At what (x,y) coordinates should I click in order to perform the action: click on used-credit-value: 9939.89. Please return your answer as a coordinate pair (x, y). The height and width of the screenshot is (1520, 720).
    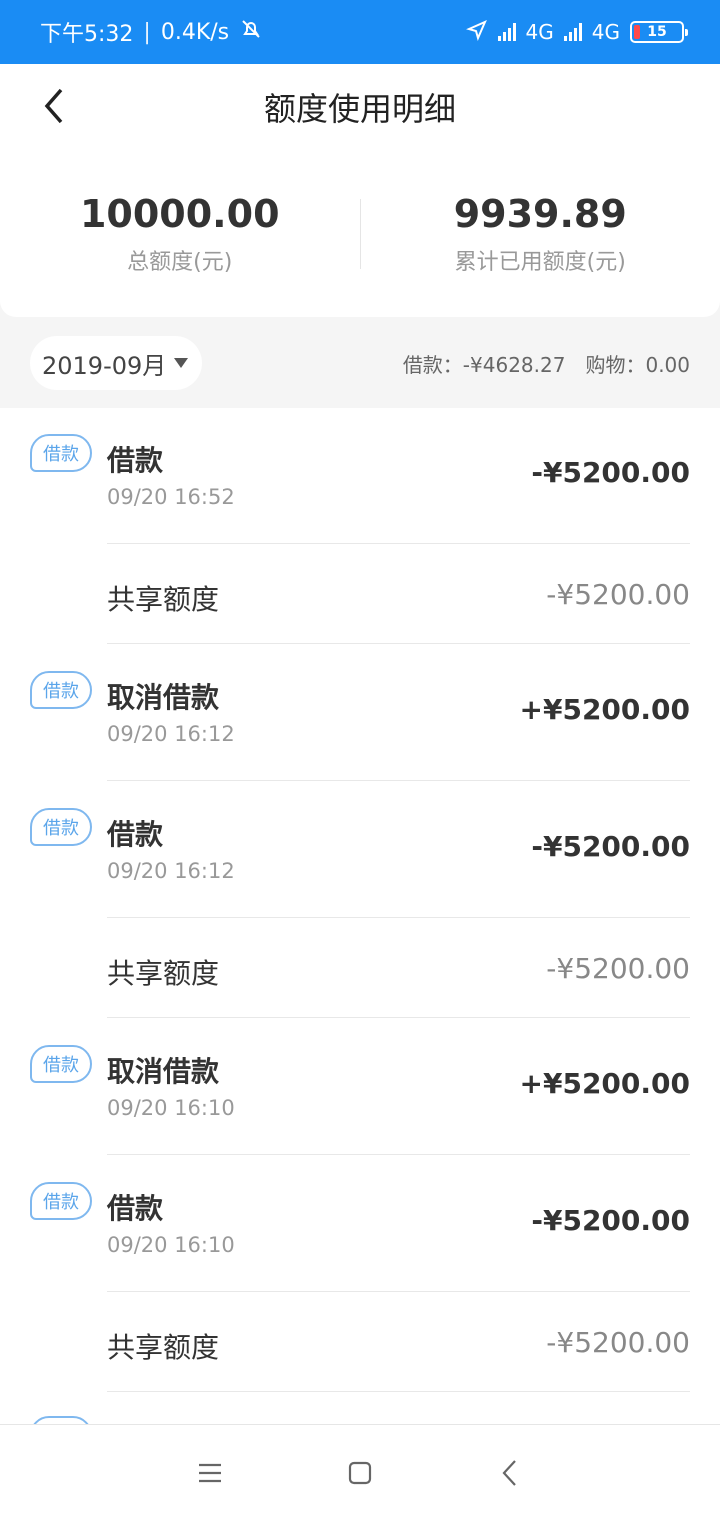
    Looking at the image, I should click on (540, 213).